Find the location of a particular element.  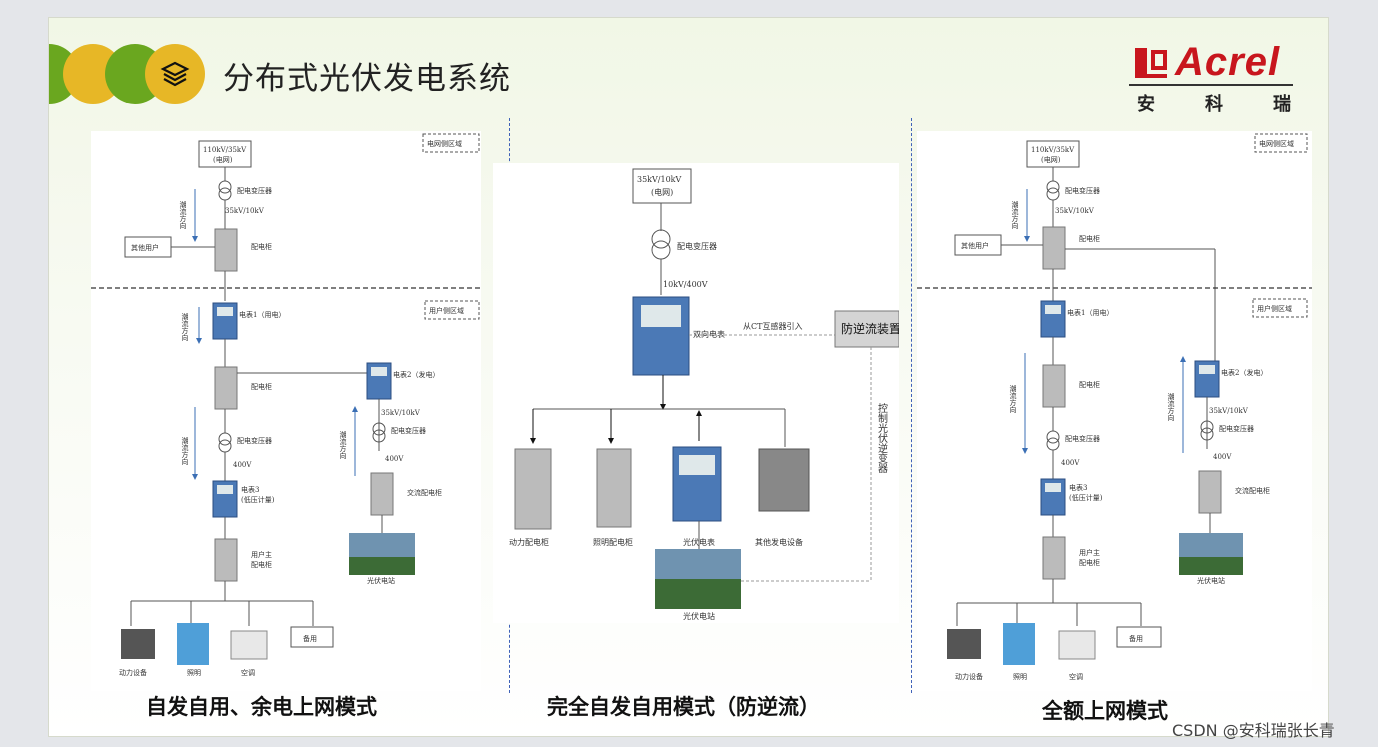

caption-mode-1: 自发自用、余电上网模式 is located at coordinates (261, 707).